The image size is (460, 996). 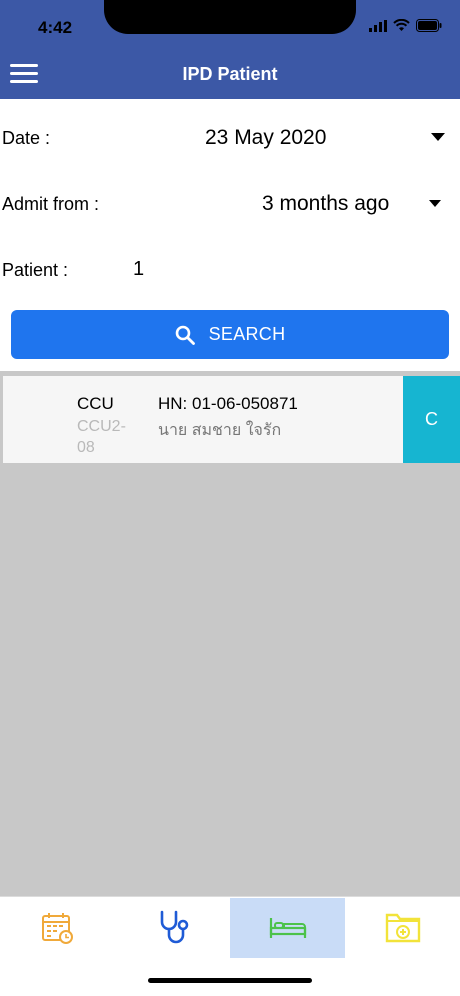 What do you see at coordinates (247, 334) in the screenshot?
I see `search-button-label: SEARCH` at bounding box center [247, 334].